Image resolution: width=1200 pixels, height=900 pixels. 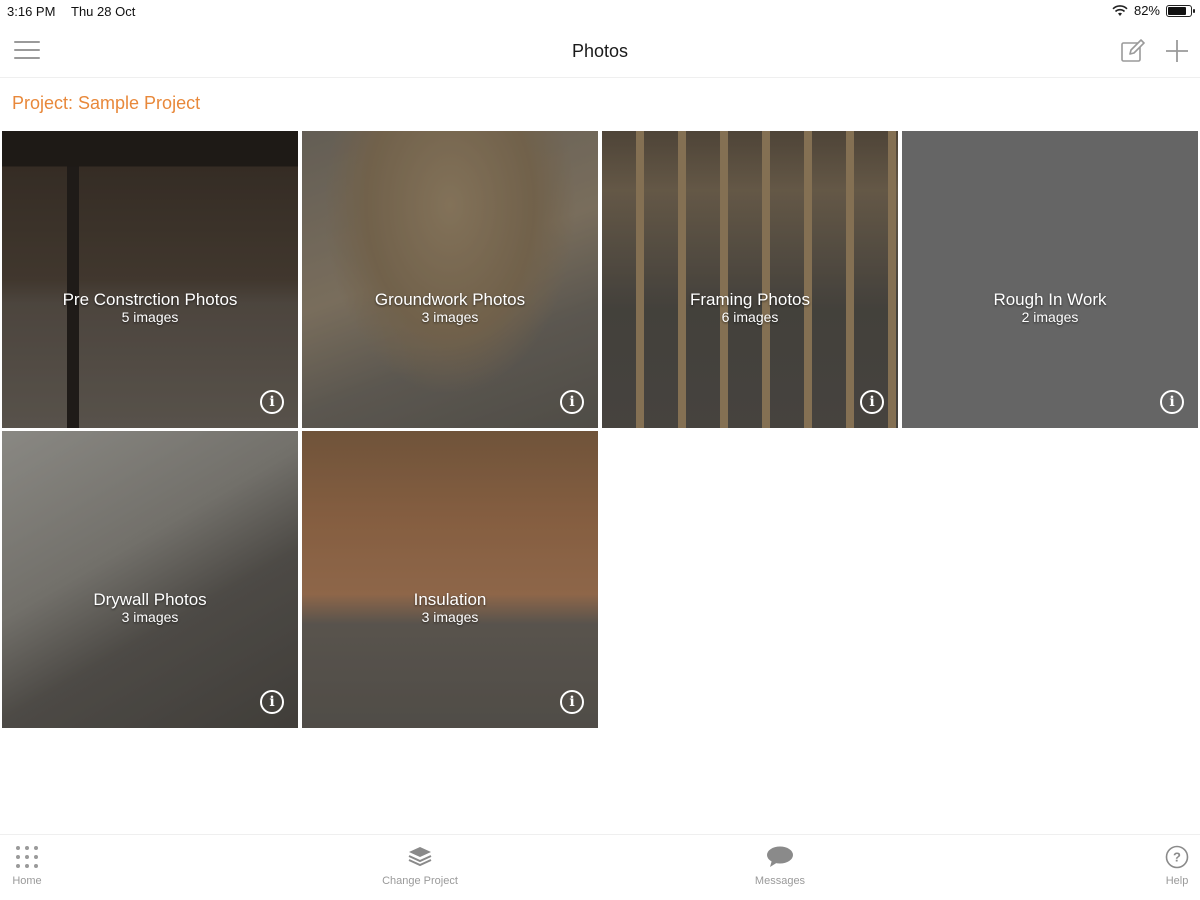 I want to click on tab-help: ? Help, so click(x=1158, y=866).